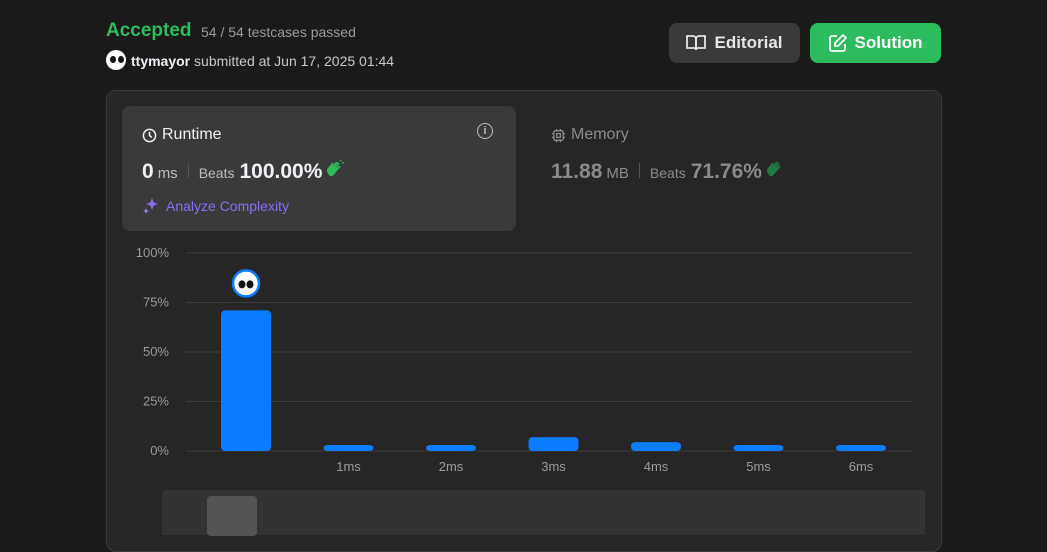  I want to click on x-tick-label: 3ms, so click(553, 466).